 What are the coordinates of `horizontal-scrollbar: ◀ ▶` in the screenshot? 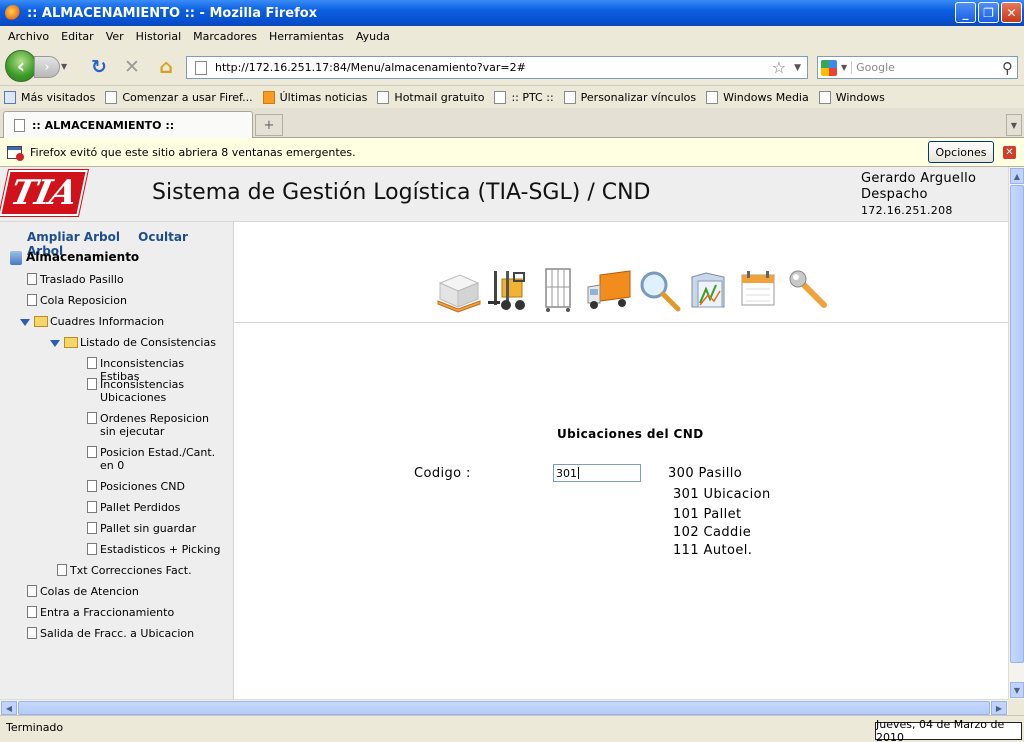 It's located at (504, 707).